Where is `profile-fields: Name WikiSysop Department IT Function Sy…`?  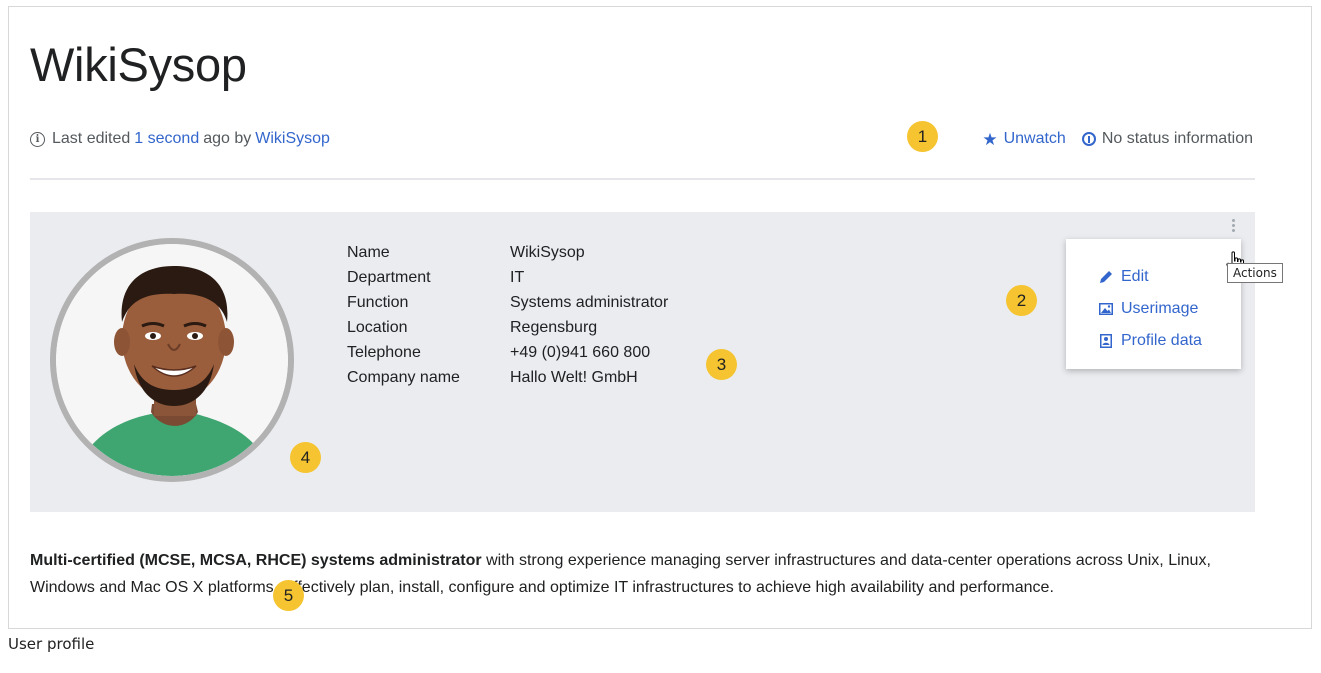
profile-fields: Name WikiSysop Department IT Function Sy… is located at coordinates (507, 315).